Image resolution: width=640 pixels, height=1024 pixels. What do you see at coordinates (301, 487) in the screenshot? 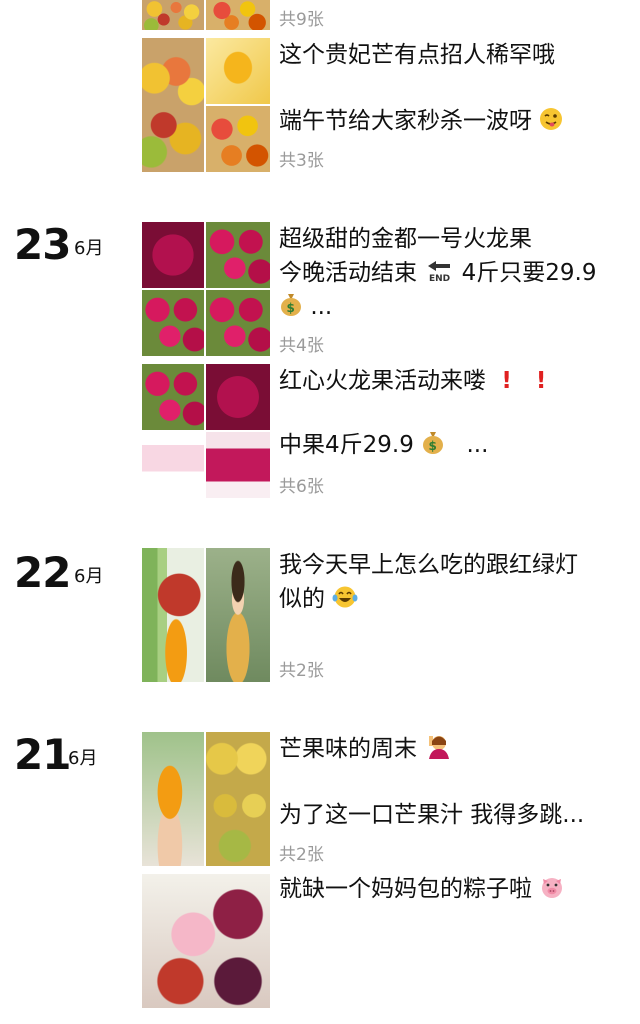
I see `image-count: 共6张` at bounding box center [301, 487].